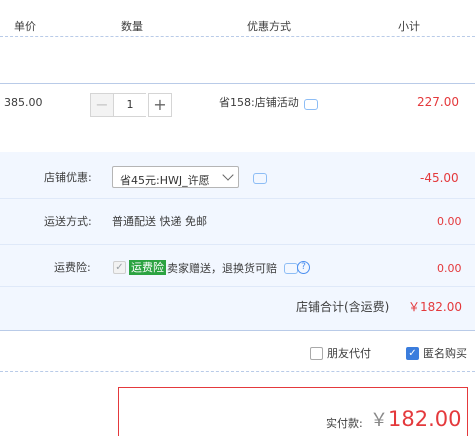 This screenshot has width=475, height=436. Describe the element at coordinates (147, 267) in the screenshot. I see `insurance-badge: 运费险` at that location.